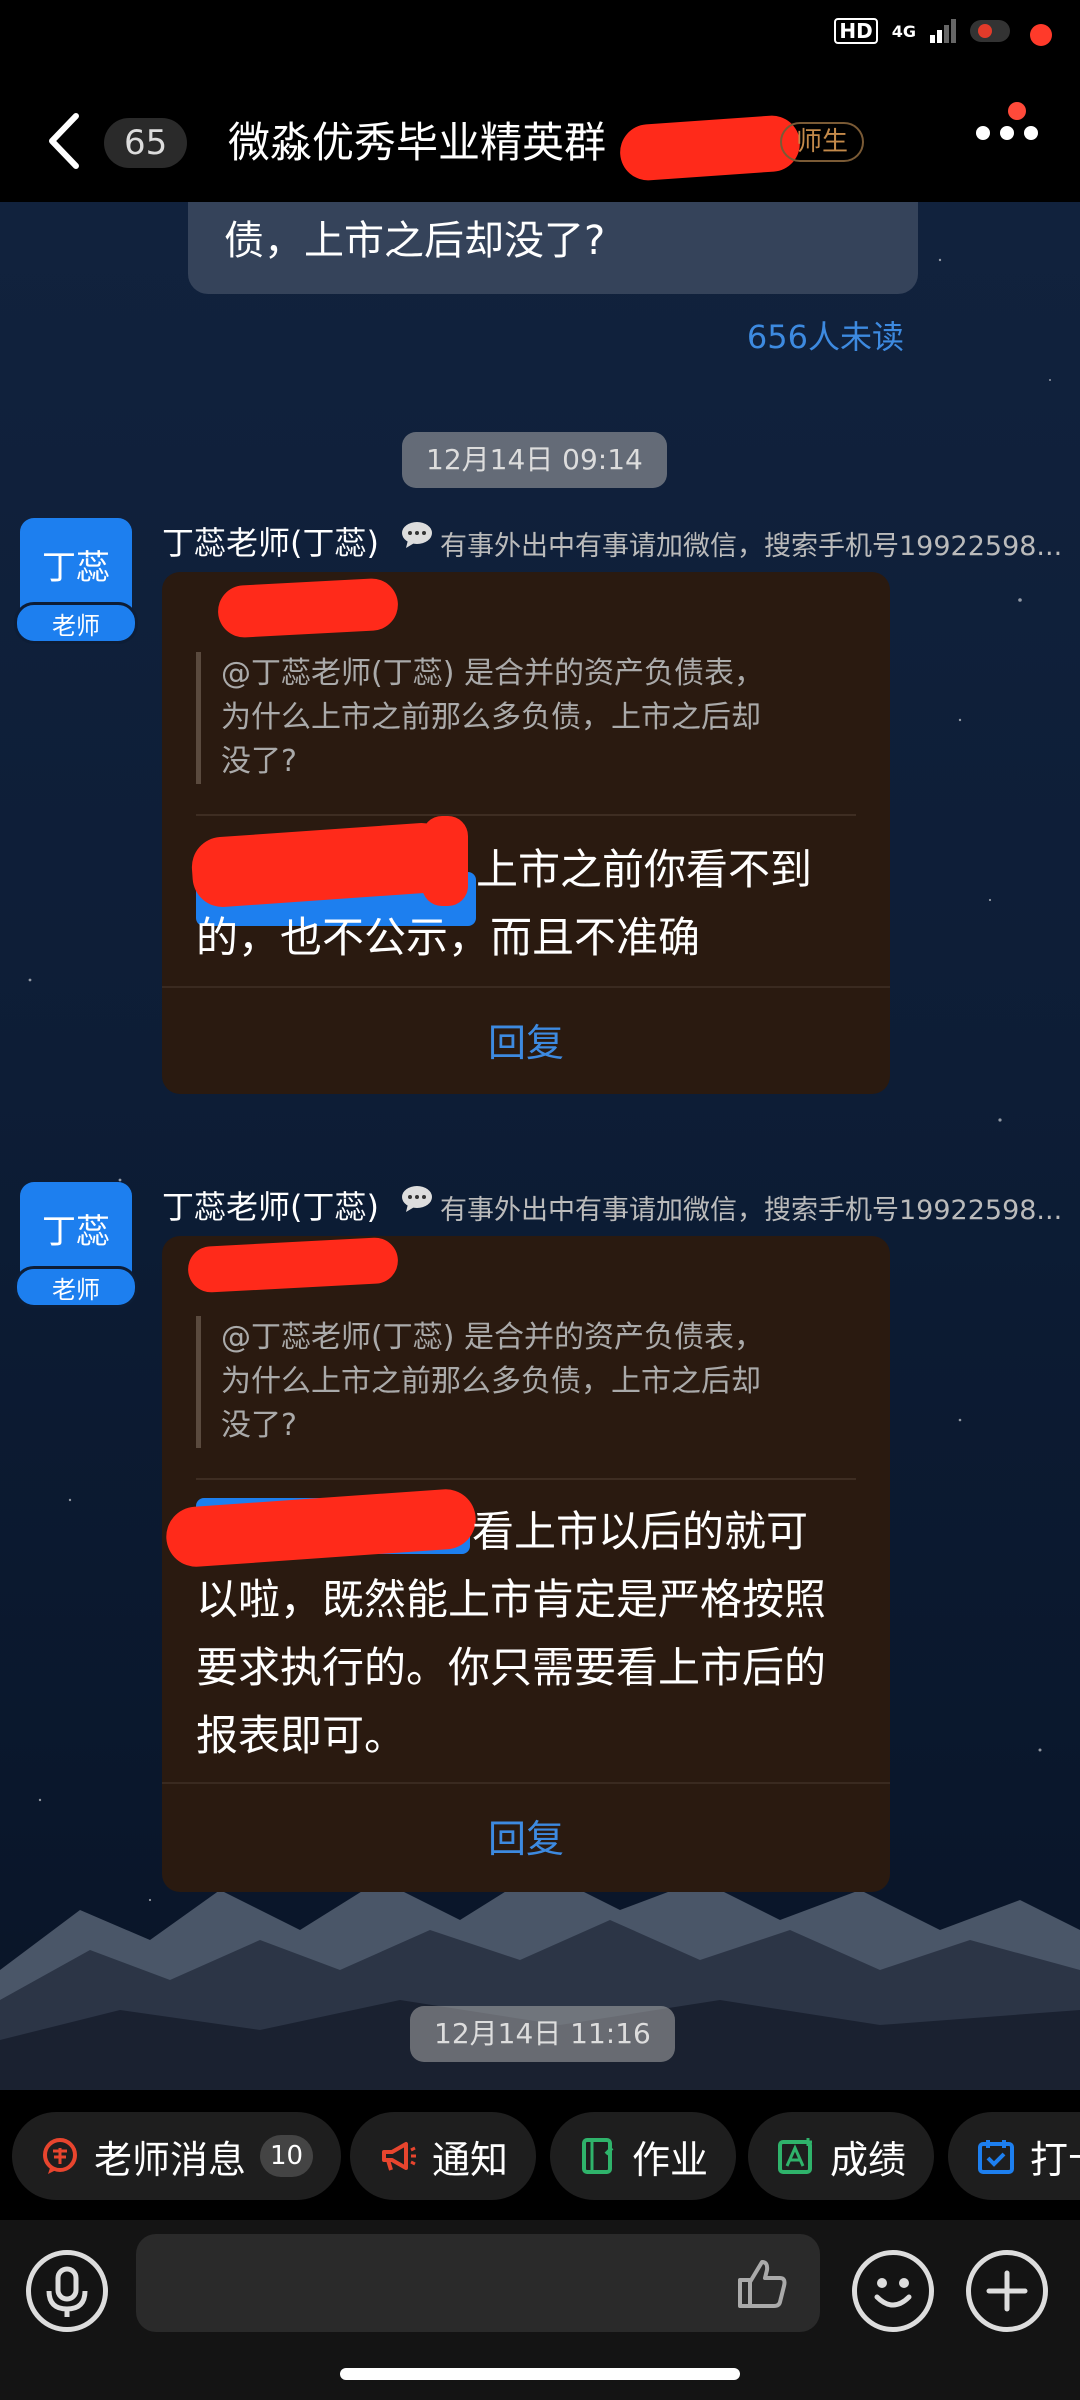 The width and height of the screenshot is (1080, 2400). I want to click on notice-chip: 通知, so click(443, 2156).